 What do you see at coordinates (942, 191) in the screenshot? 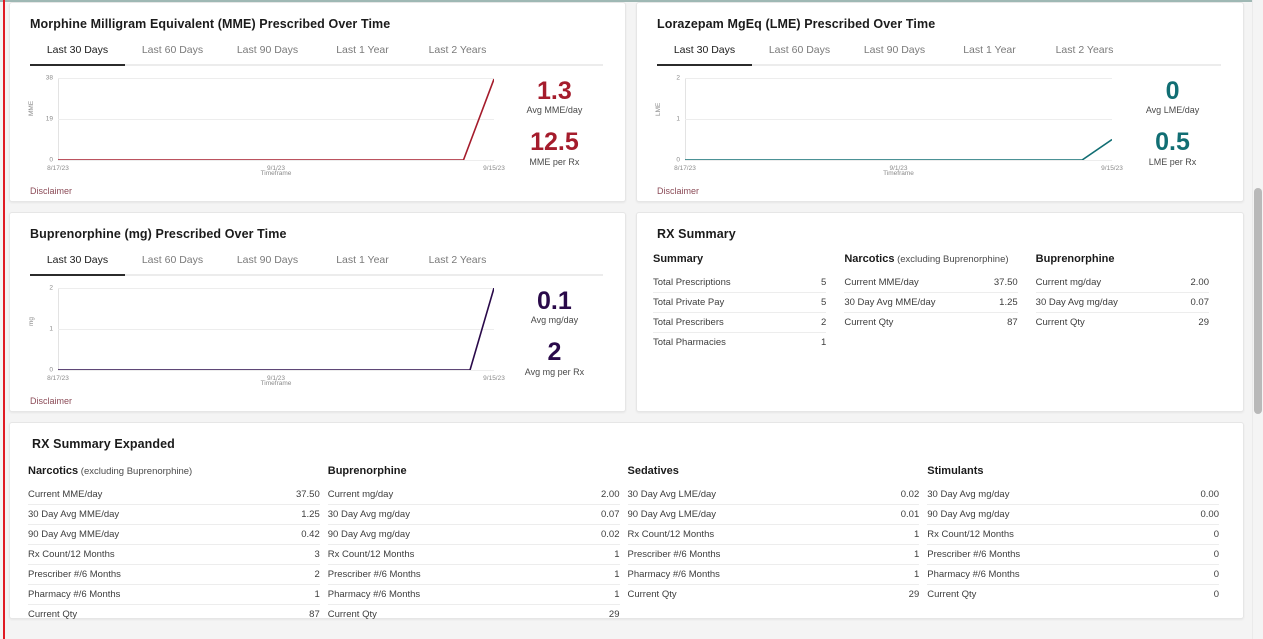
I see `disclaimer-link-lme: Disclaimer` at bounding box center [942, 191].